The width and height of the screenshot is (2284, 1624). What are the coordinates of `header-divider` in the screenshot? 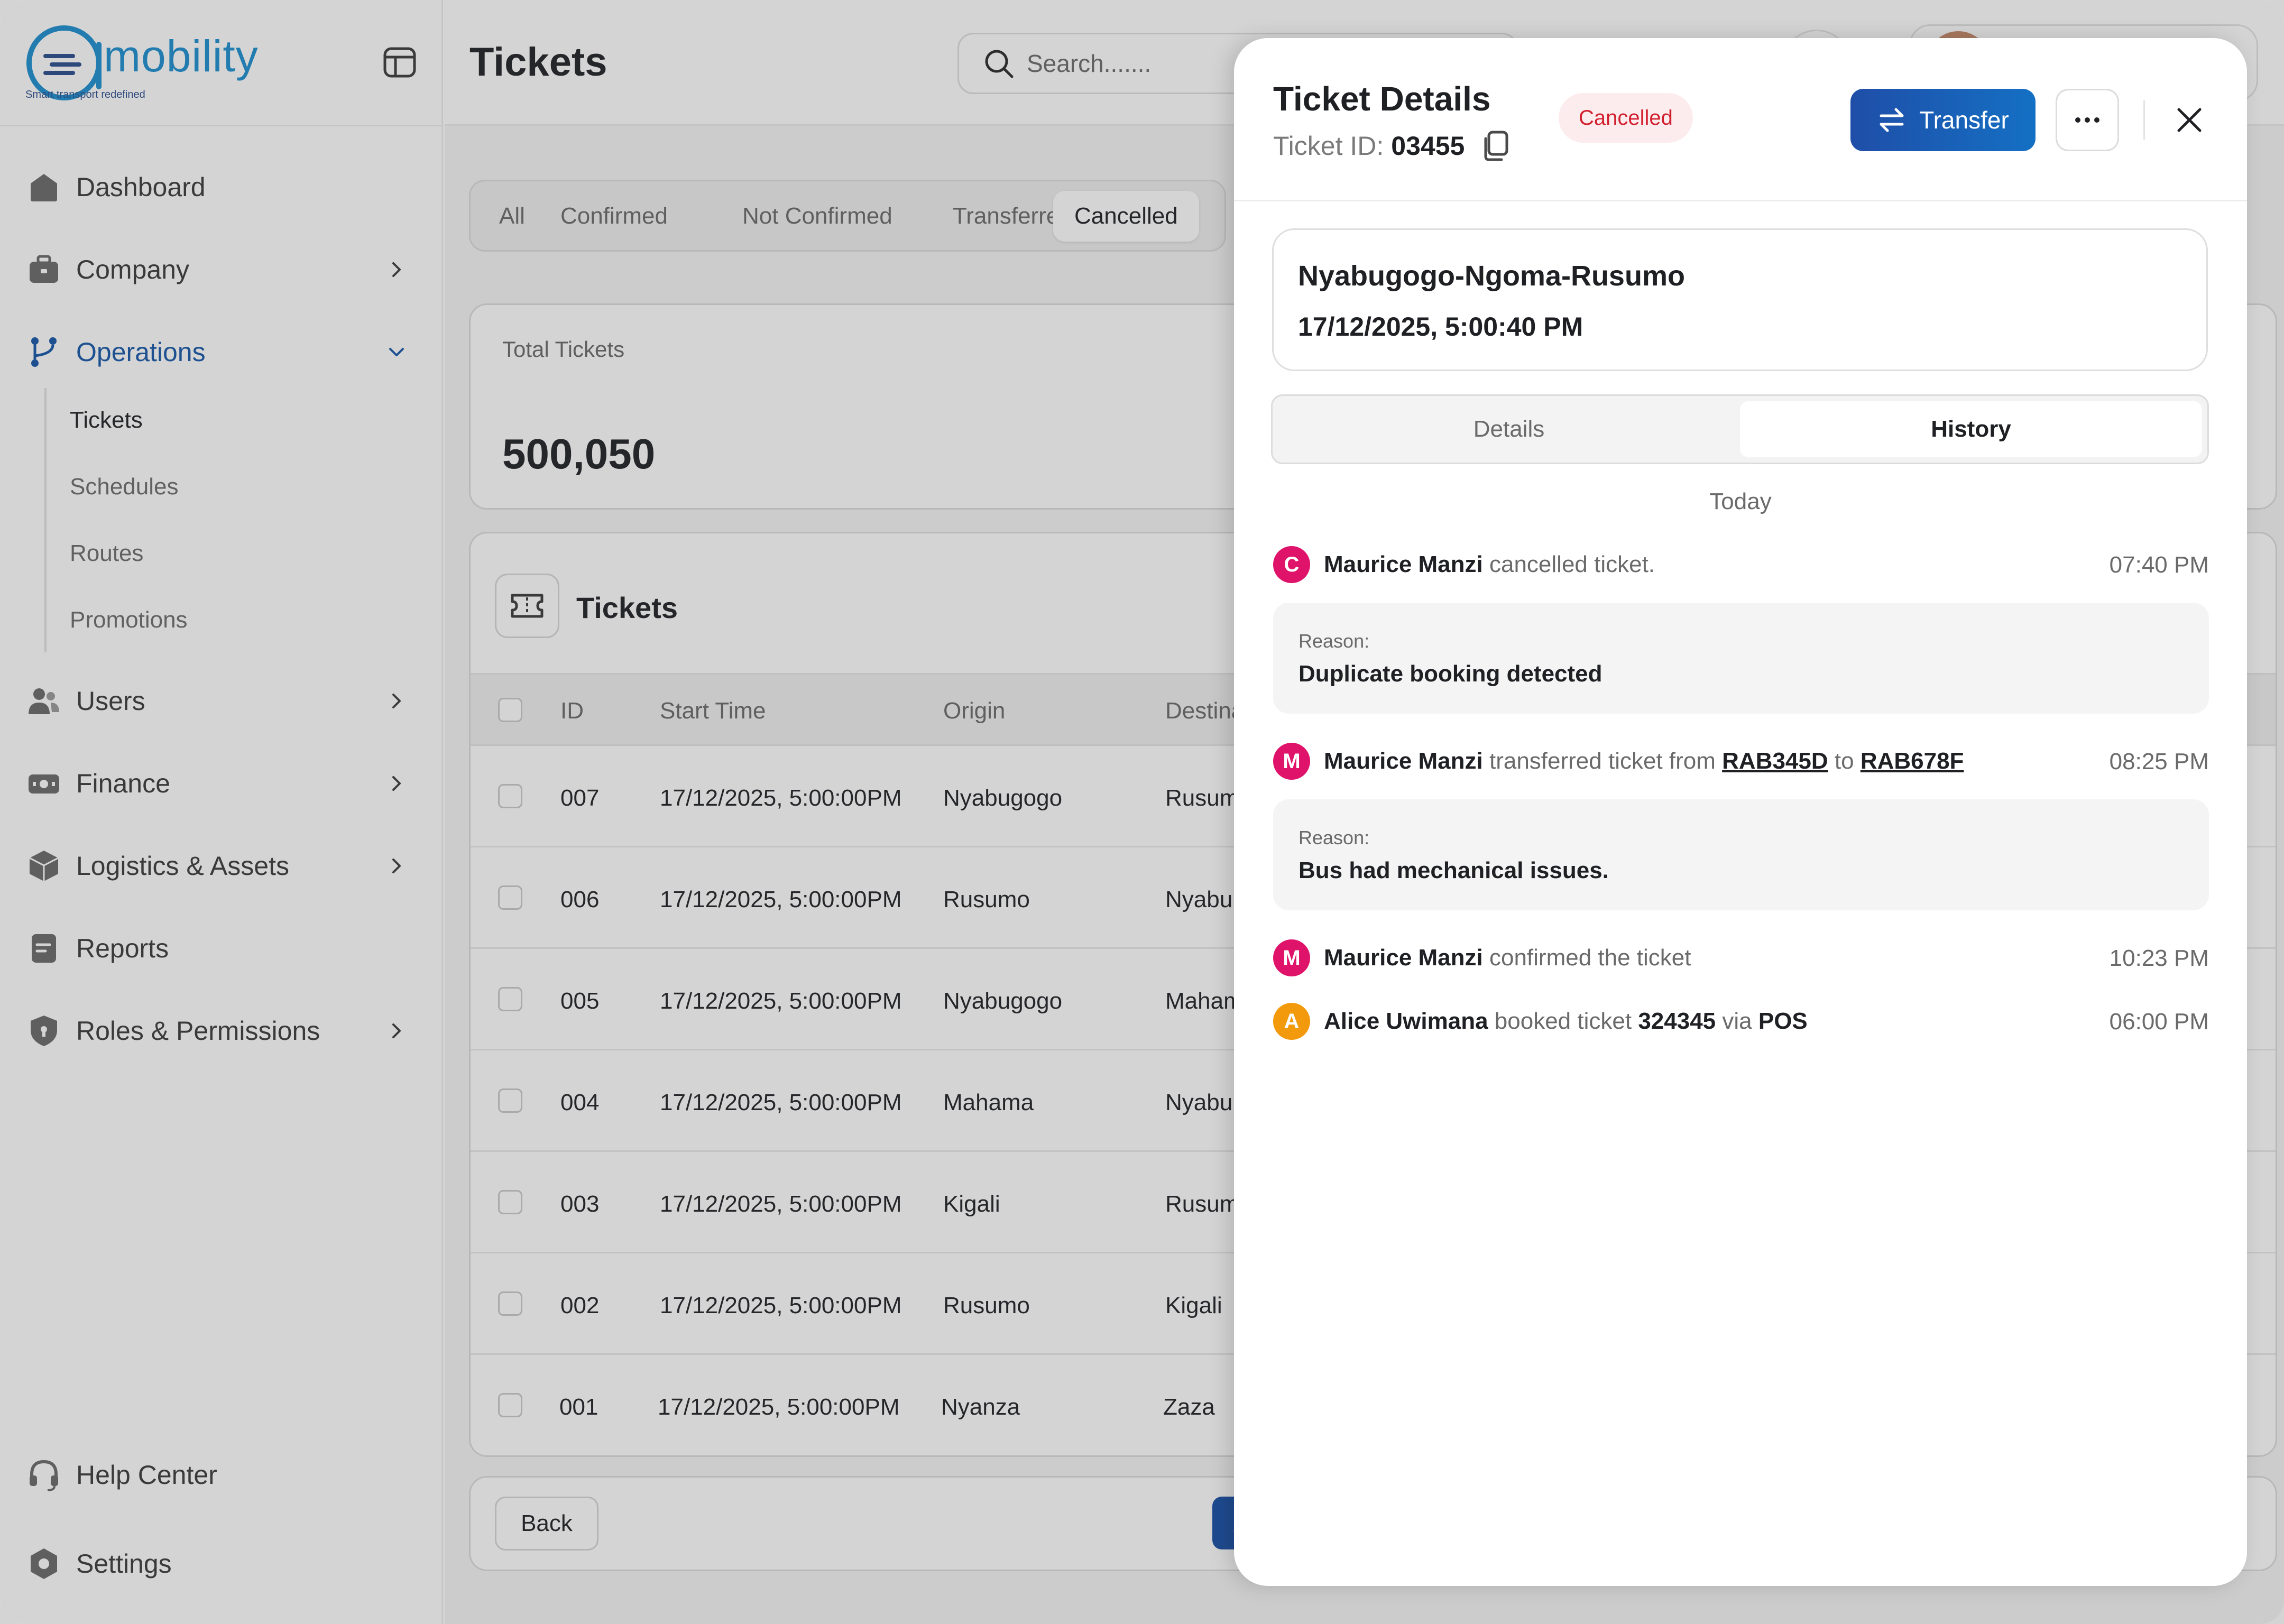 It's located at (2144, 120).